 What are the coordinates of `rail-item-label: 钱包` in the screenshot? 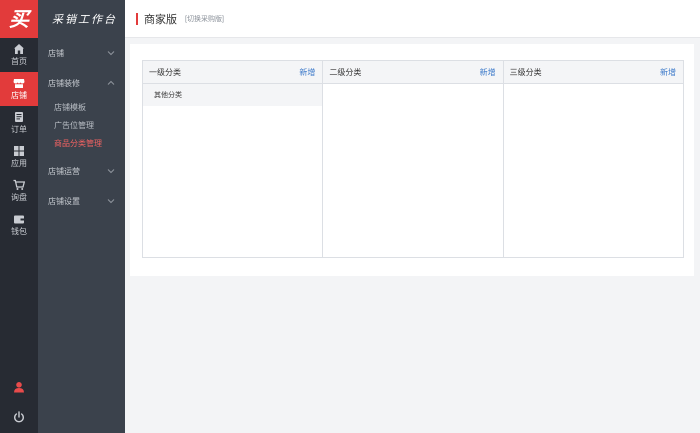 It's located at (19, 231).